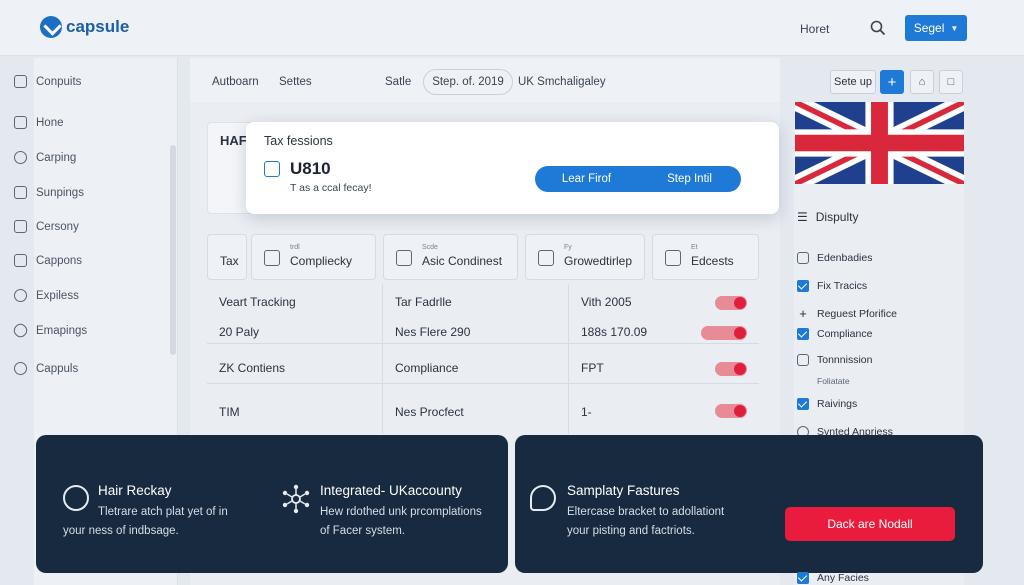  What do you see at coordinates (929, 28) in the screenshot?
I see `header-button-label: Segel` at bounding box center [929, 28].